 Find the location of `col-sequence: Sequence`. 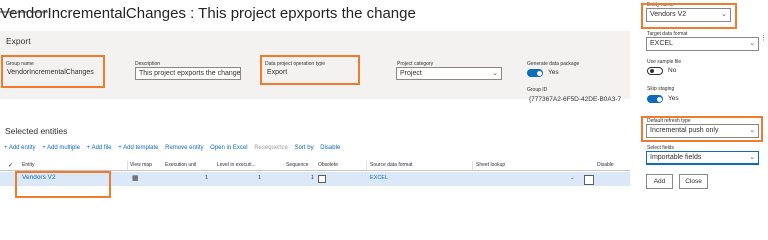

col-sequence: Sequence is located at coordinates (297, 165).